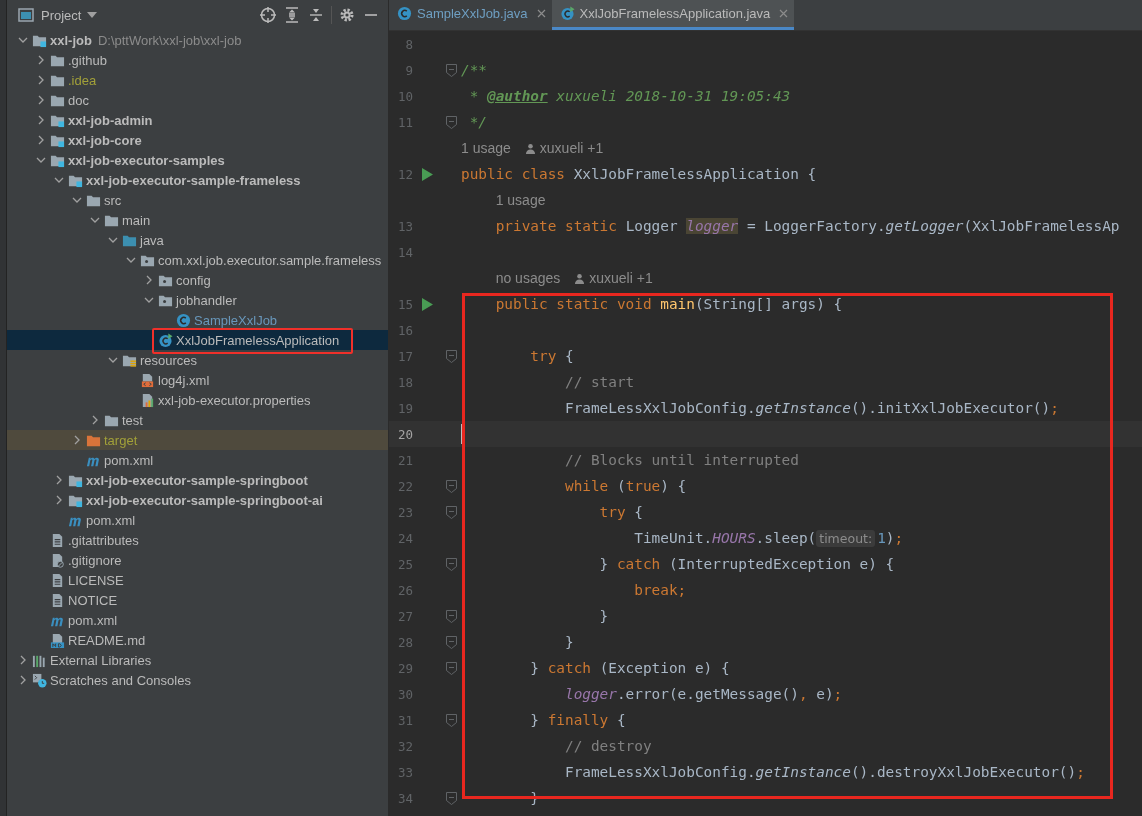 The height and width of the screenshot is (816, 1142). I want to click on item-label: jobhandler, so click(206, 300).